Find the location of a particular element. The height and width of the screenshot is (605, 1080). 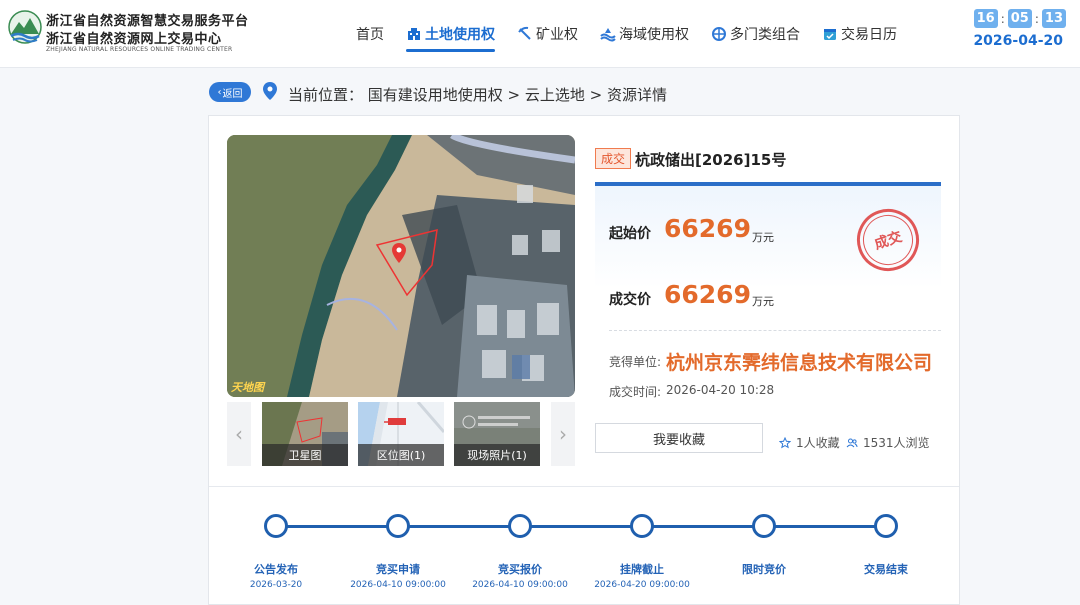

back-label: 返回 is located at coordinates (232, 94).